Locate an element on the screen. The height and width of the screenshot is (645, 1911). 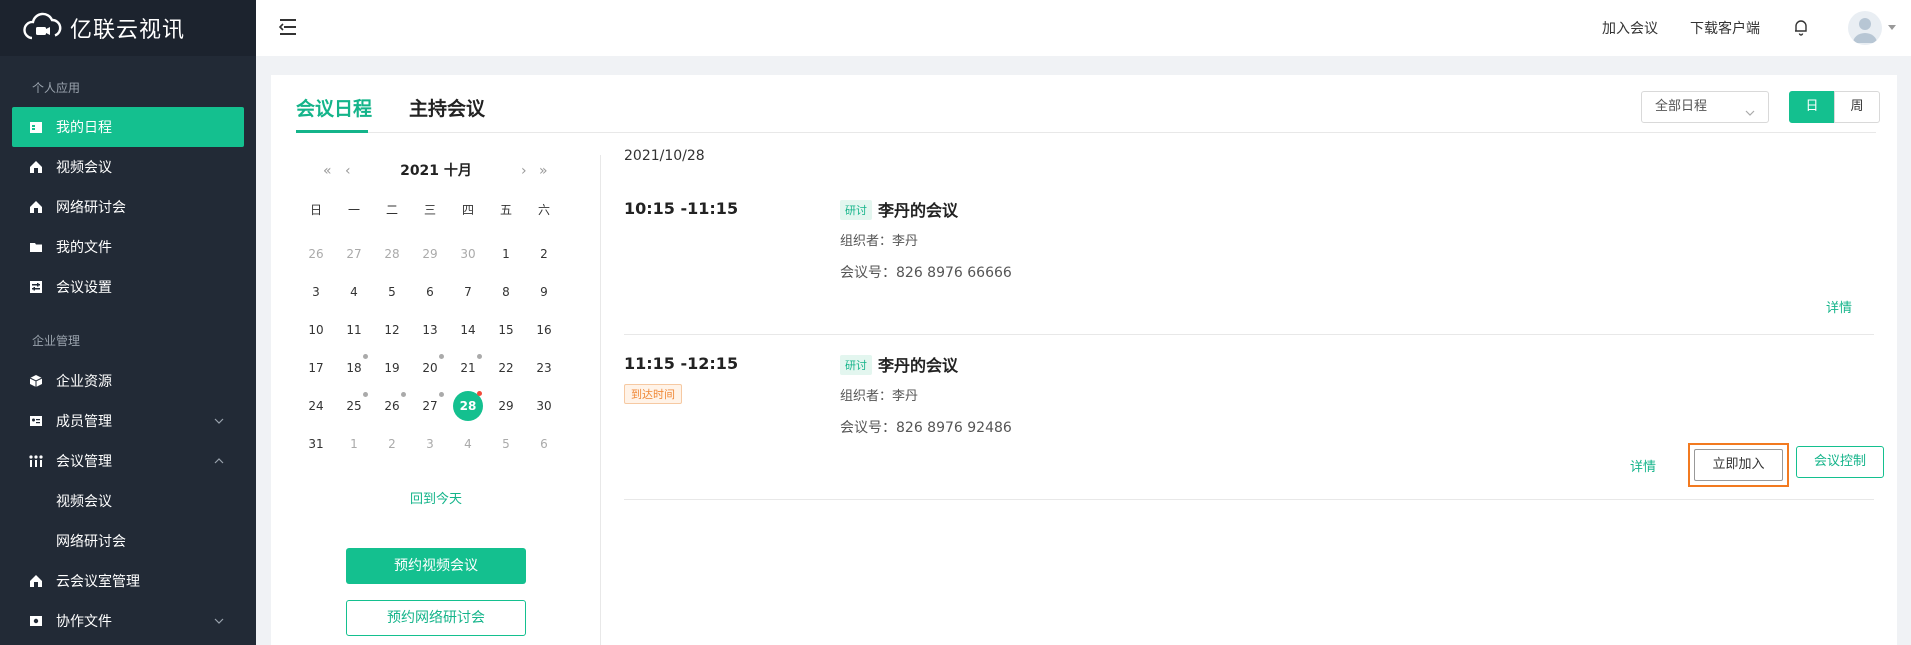
sidebar-item-label: 我的文件 is located at coordinates (84, 248).